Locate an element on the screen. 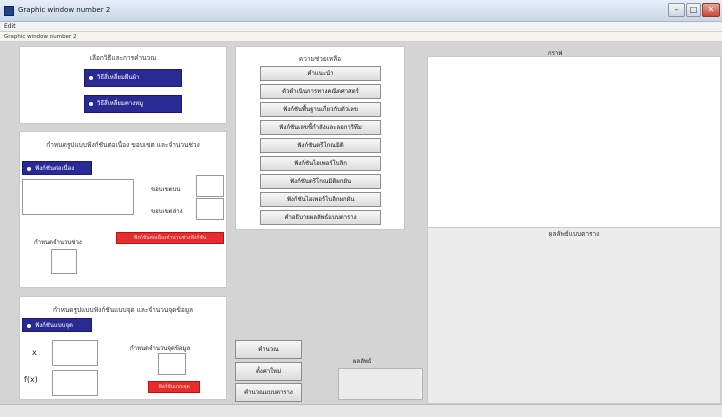 This screenshot has width=722, height=417. radio-trapezoid-method: วิธีสี่เหลี่ยมคางหมู is located at coordinates (133, 104).